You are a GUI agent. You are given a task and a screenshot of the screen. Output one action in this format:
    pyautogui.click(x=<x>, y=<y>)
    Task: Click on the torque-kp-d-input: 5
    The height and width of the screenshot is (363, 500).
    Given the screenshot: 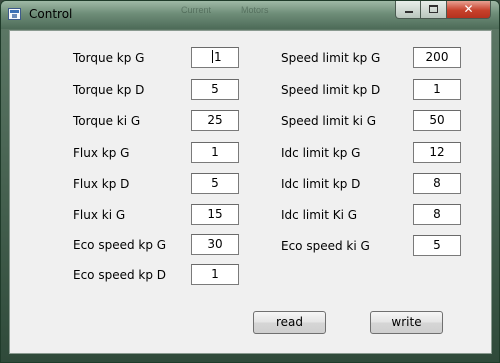 What is the action you would take?
    pyautogui.click(x=215, y=89)
    